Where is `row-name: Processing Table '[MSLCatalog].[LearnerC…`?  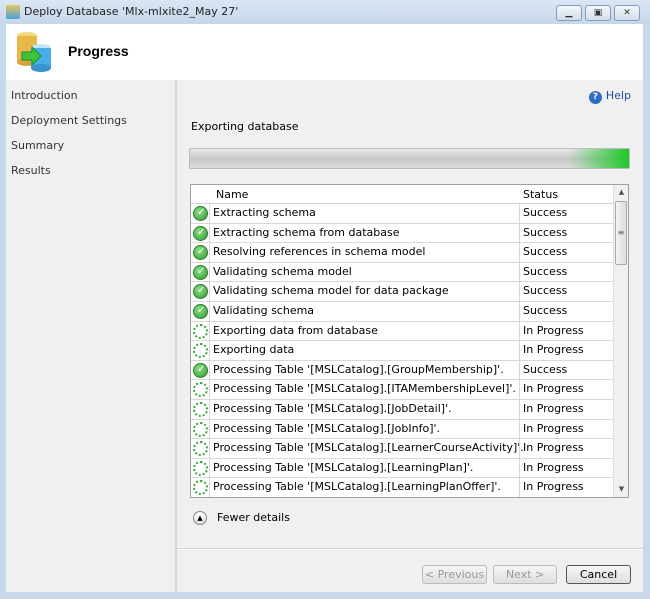 row-name: Processing Table '[MSLCatalog].[LearnerC… is located at coordinates (366, 449).